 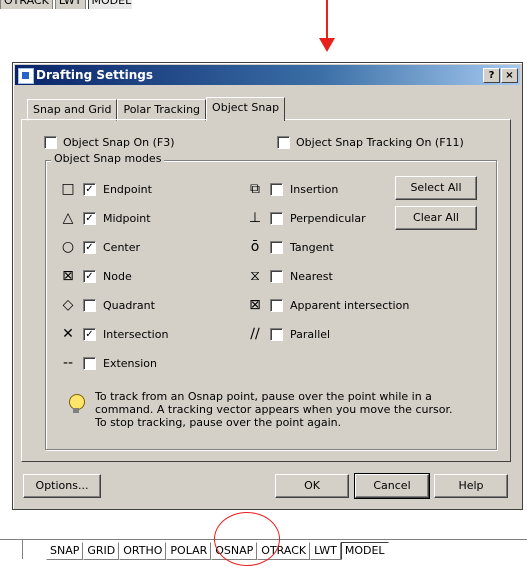 I want to click on model-button-top: MODEL, so click(x=109, y=4).